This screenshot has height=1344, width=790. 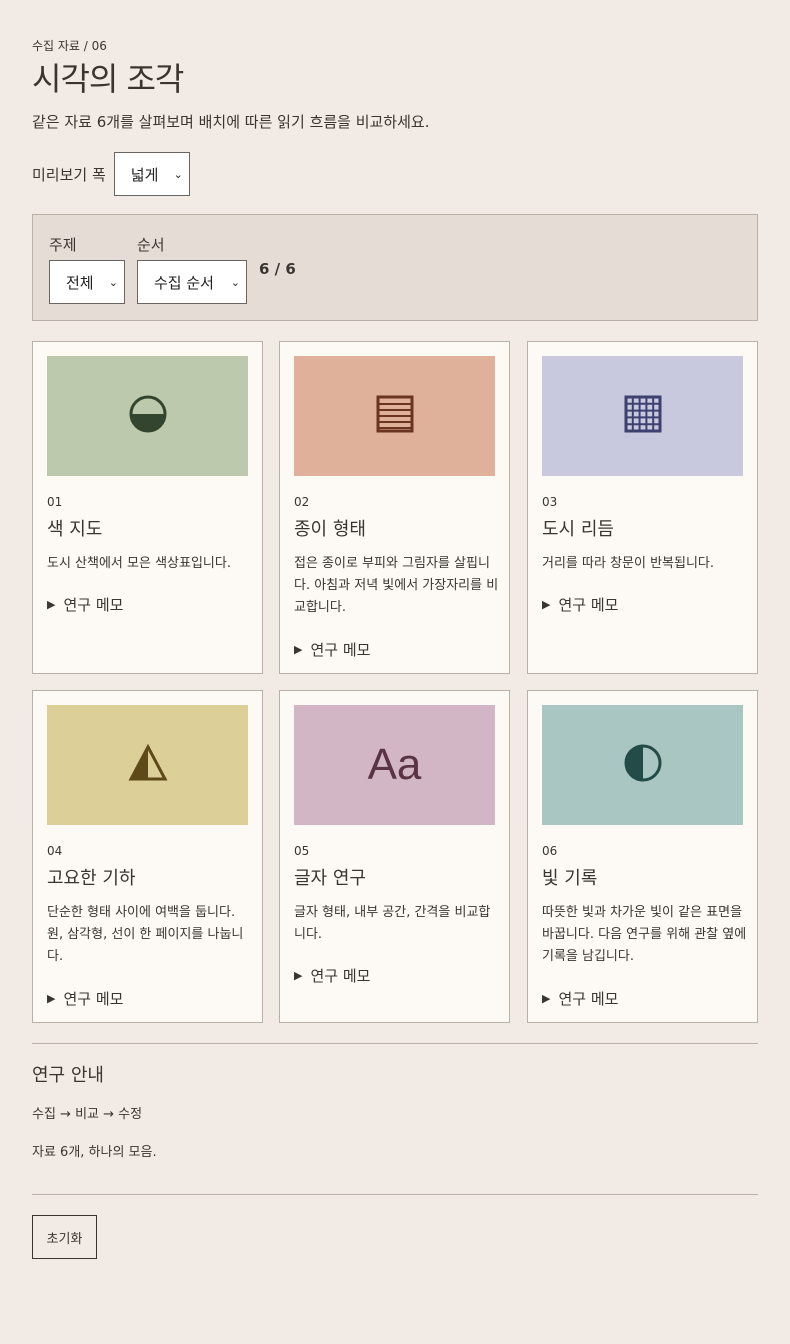 I want to click on result-count: 6 / 6, so click(x=277, y=269).